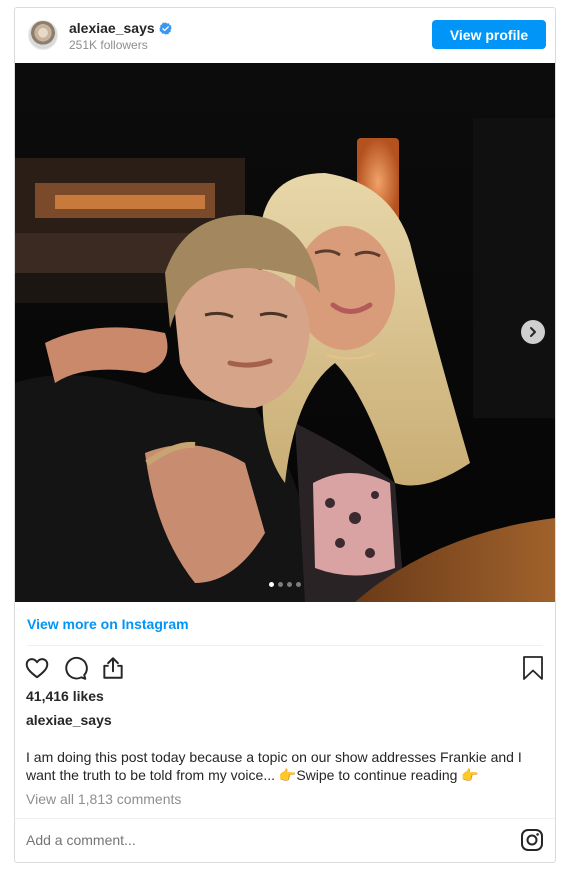 The width and height of the screenshot is (570, 869). I want to click on chevron-right-icon, so click(533, 332).